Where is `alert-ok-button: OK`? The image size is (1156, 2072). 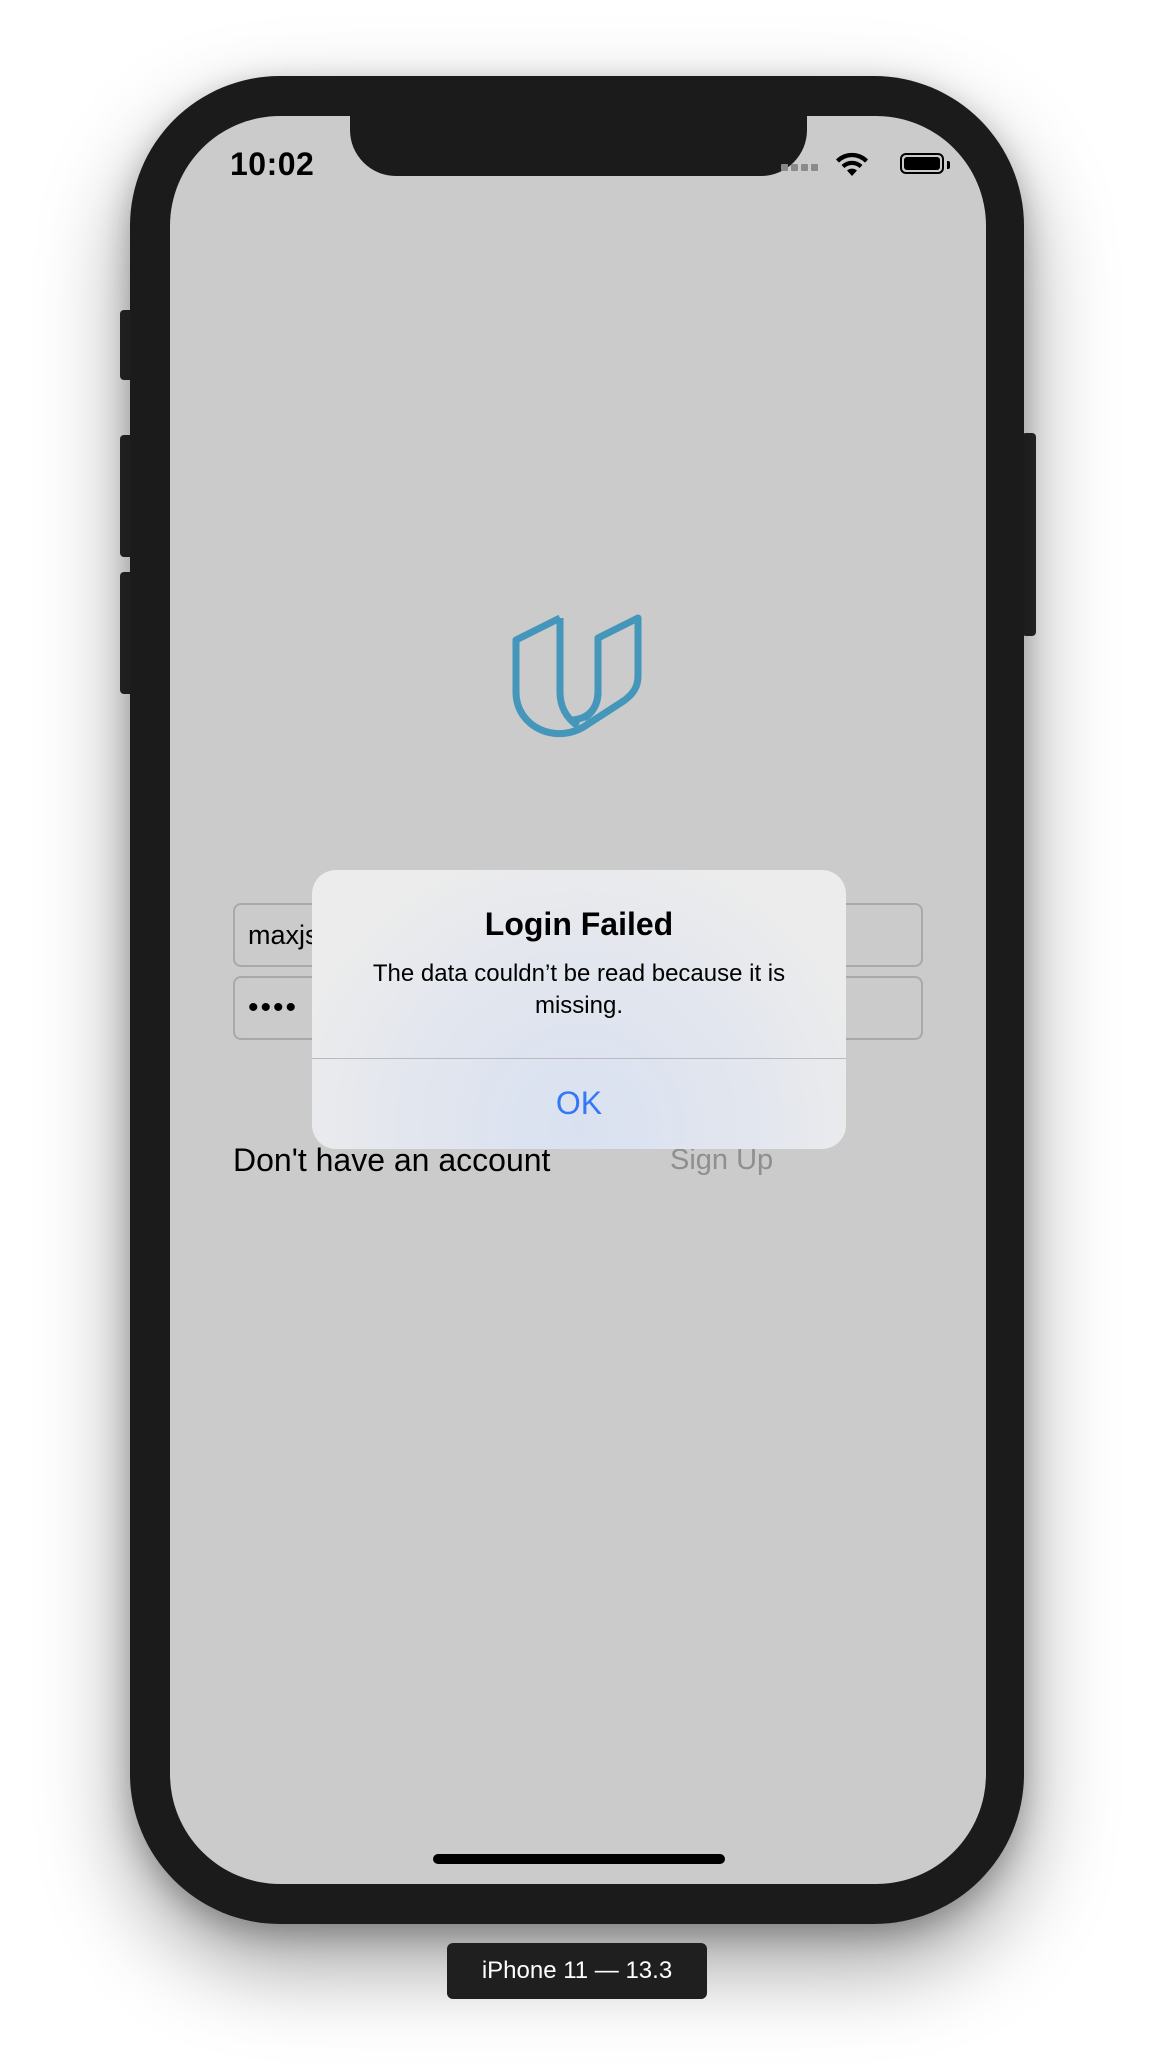 alert-ok-button: OK is located at coordinates (579, 1104).